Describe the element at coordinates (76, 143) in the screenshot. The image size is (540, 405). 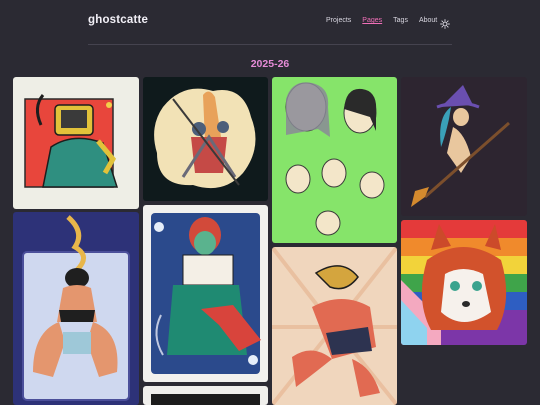
I see `artwork-tv-head-character` at that location.